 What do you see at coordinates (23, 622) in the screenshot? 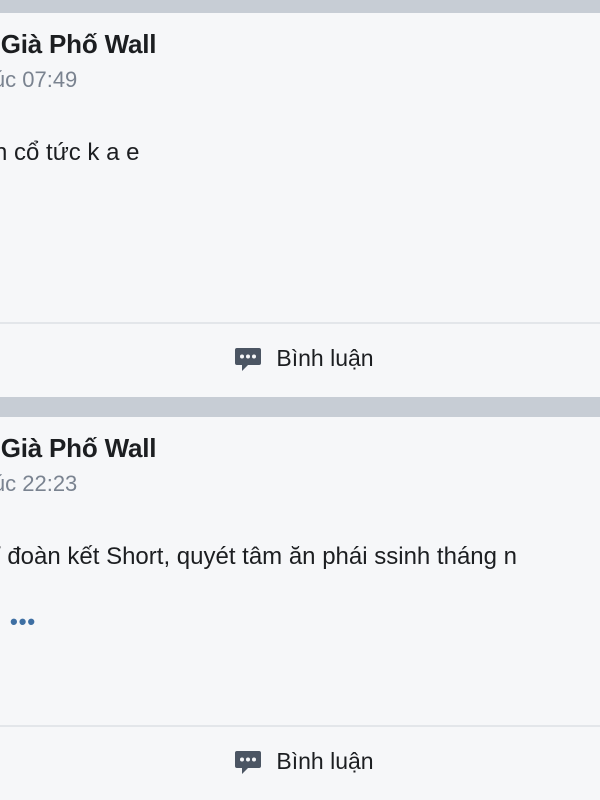
I see `see-more-link: •••` at bounding box center [23, 622].